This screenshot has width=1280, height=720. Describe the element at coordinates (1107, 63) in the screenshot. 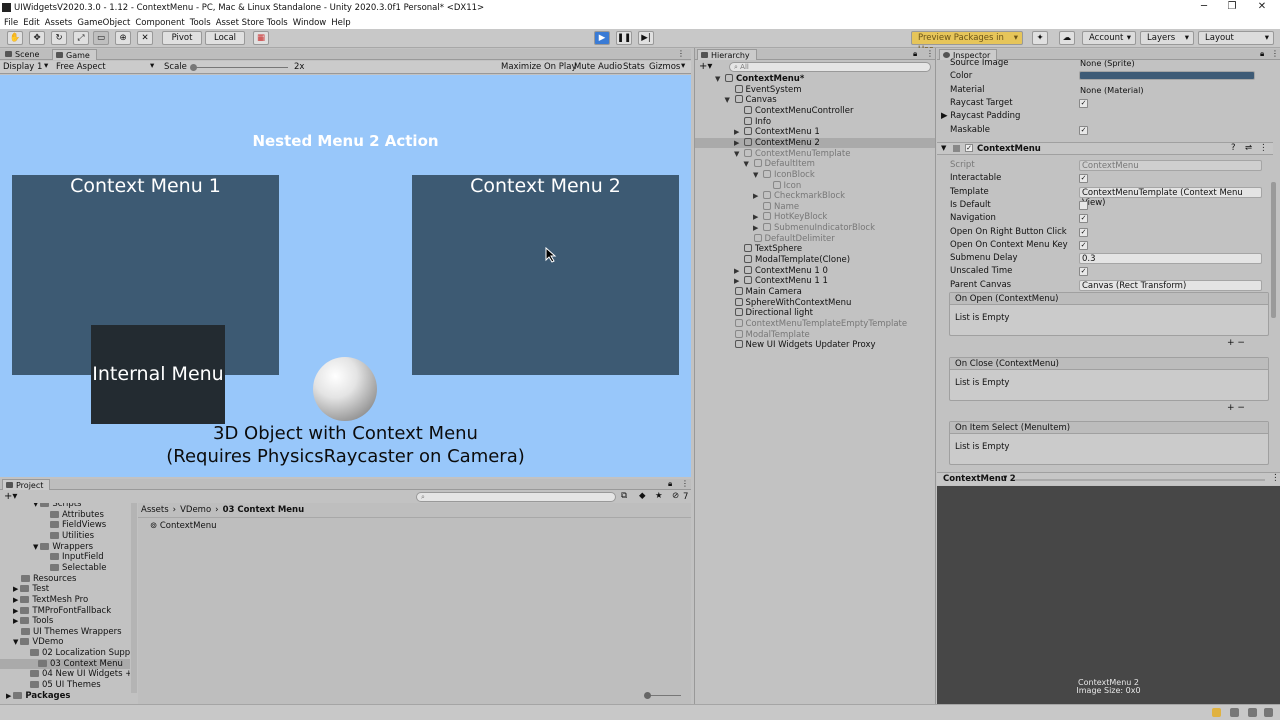

I see `property-value: None (Sprite)` at that location.